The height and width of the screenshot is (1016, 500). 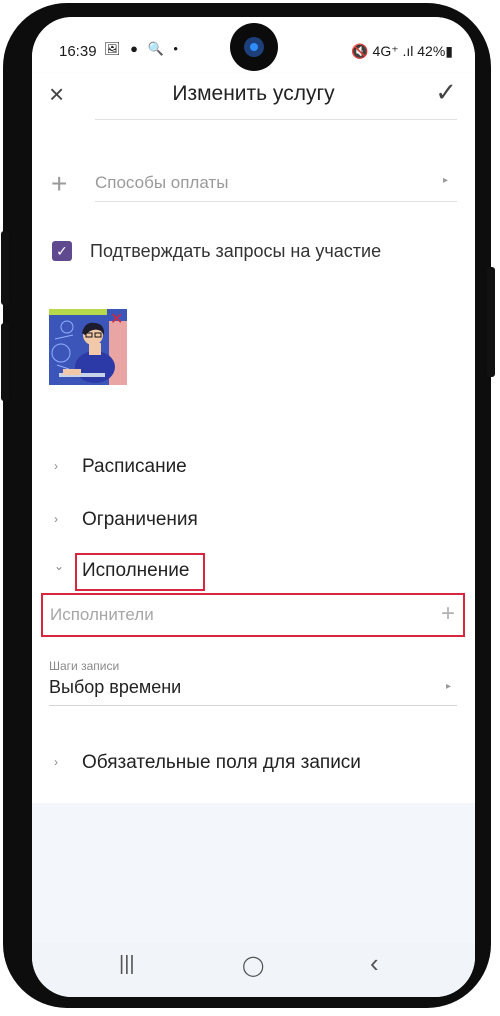 What do you see at coordinates (162, 182) in the screenshot?
I see `payment-methods-label: Способы оплаты` at bounding box center [162, 182].